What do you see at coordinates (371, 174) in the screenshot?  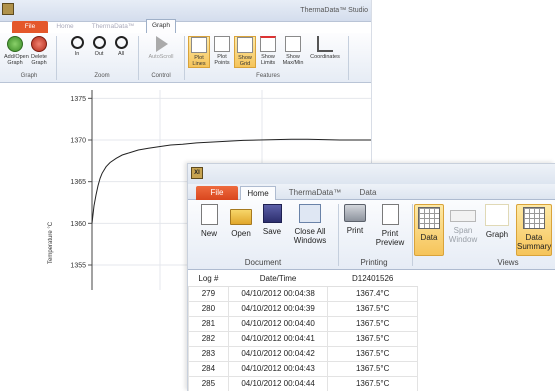 I see `title-bar: XI` at bounding box center [371, 174].